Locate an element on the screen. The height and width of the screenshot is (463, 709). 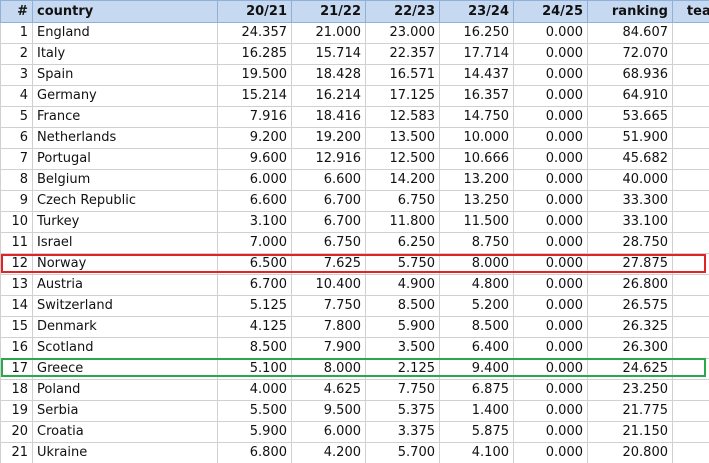
cell-country: Croatia is located at coordinates (125, 432).